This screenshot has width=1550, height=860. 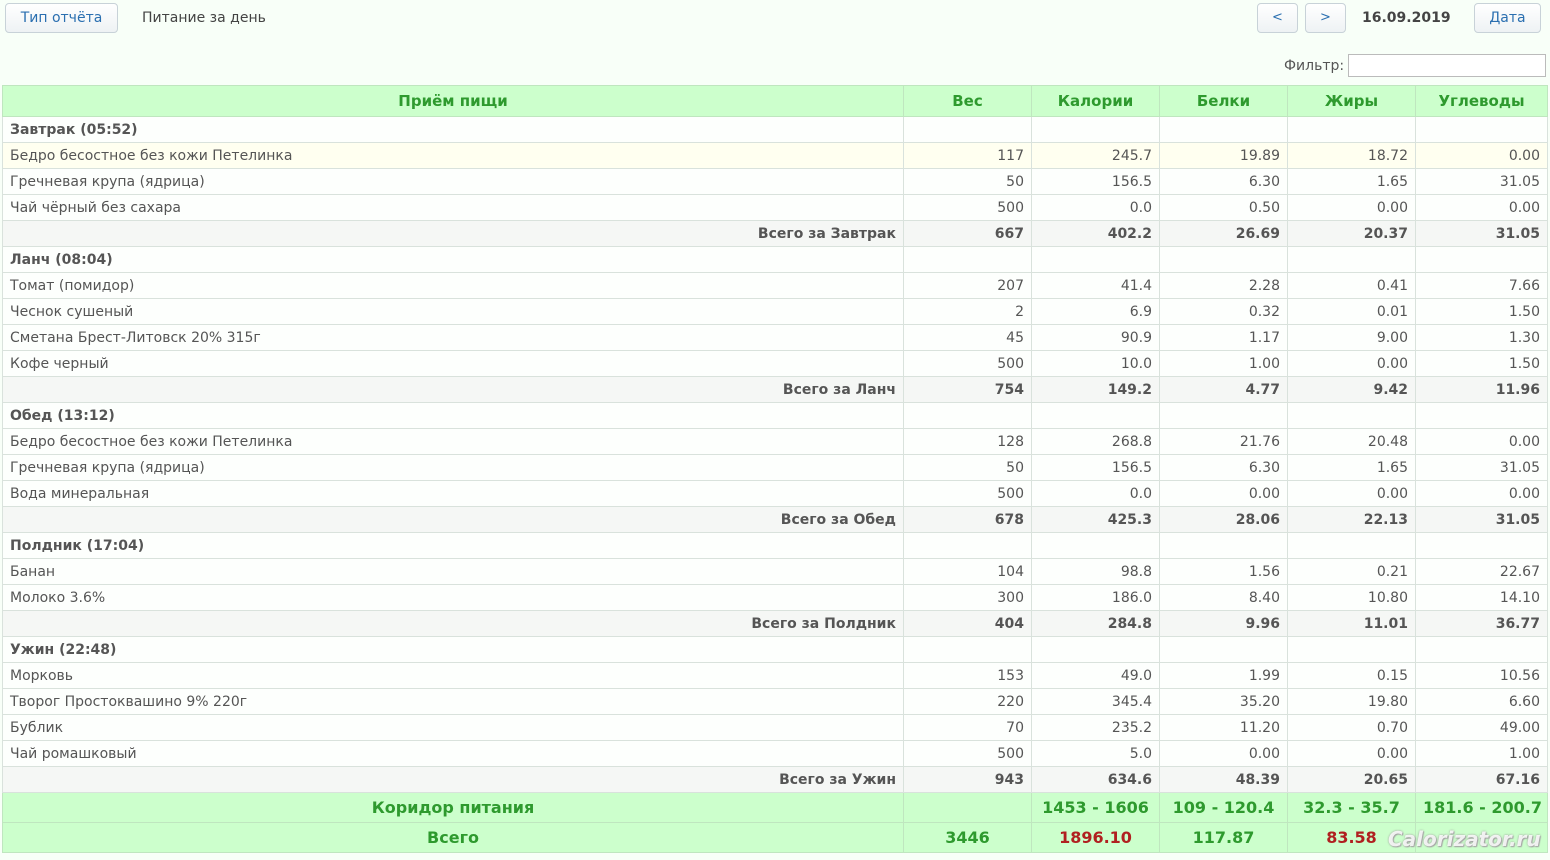 I want to click on column-header-carbs: Углеводы, so click(x=1481, y=101).